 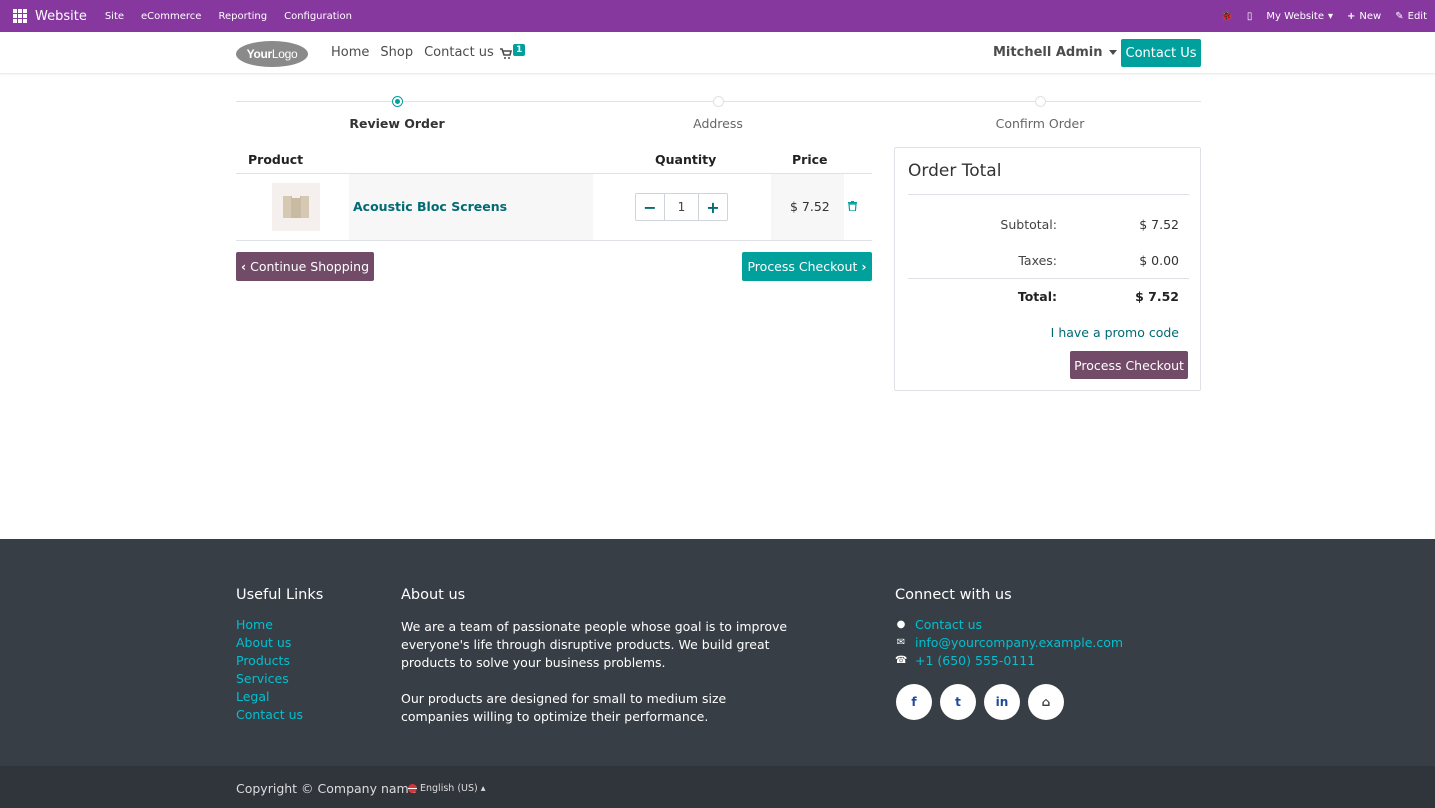 I want to click on taxes-label: Taxes:, so click(x=1037, y=260).